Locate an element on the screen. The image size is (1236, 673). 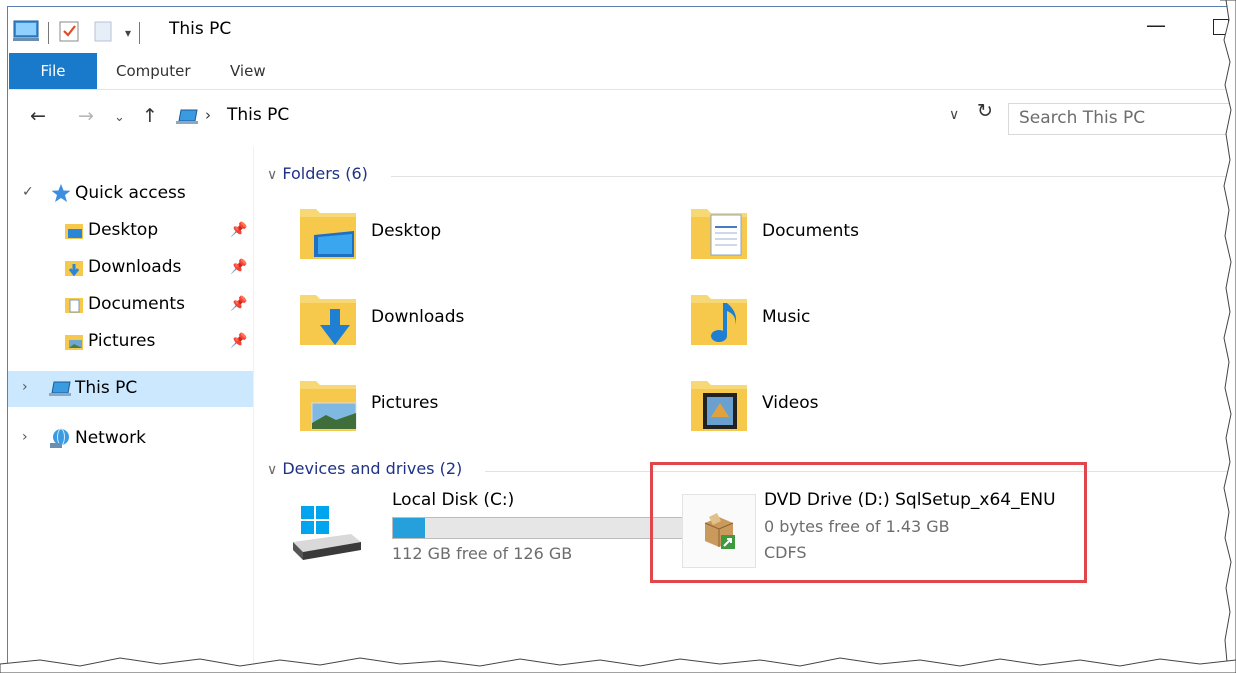
folder-music: Music is located at coordinates (877, 321).